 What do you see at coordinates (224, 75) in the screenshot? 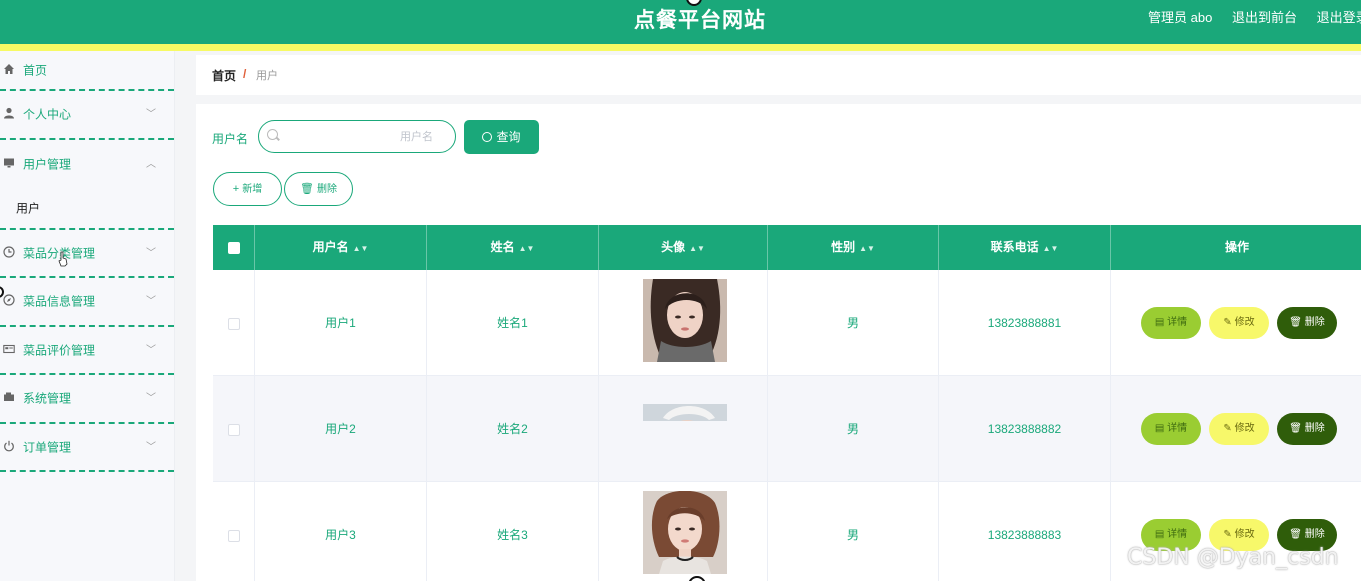
I see `breadcrumb-home: 首页` at bounding box center [224, 75].